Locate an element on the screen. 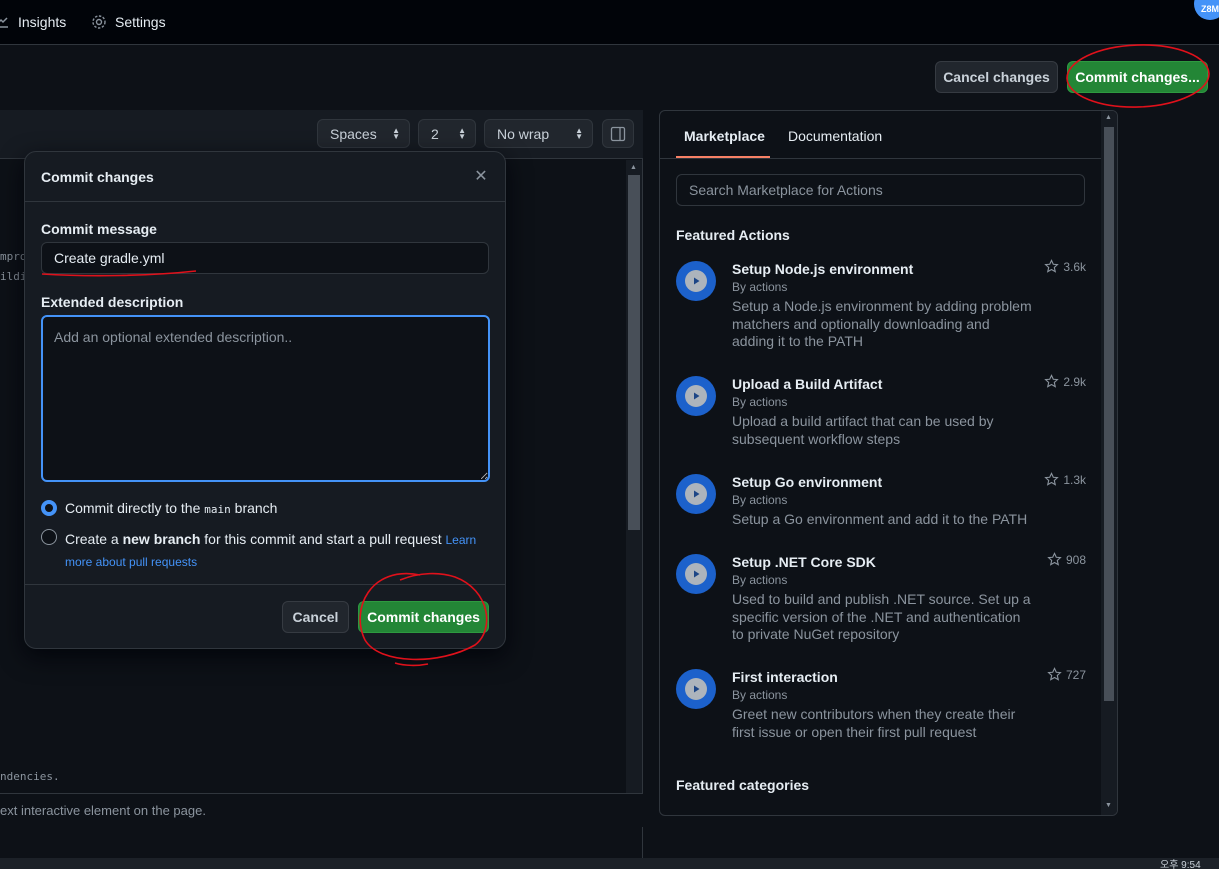 The width and height of the screenshot is (1219, 869). marketplace-scrollbar: ▲ ▼ is located at coordinates (1109, 463).